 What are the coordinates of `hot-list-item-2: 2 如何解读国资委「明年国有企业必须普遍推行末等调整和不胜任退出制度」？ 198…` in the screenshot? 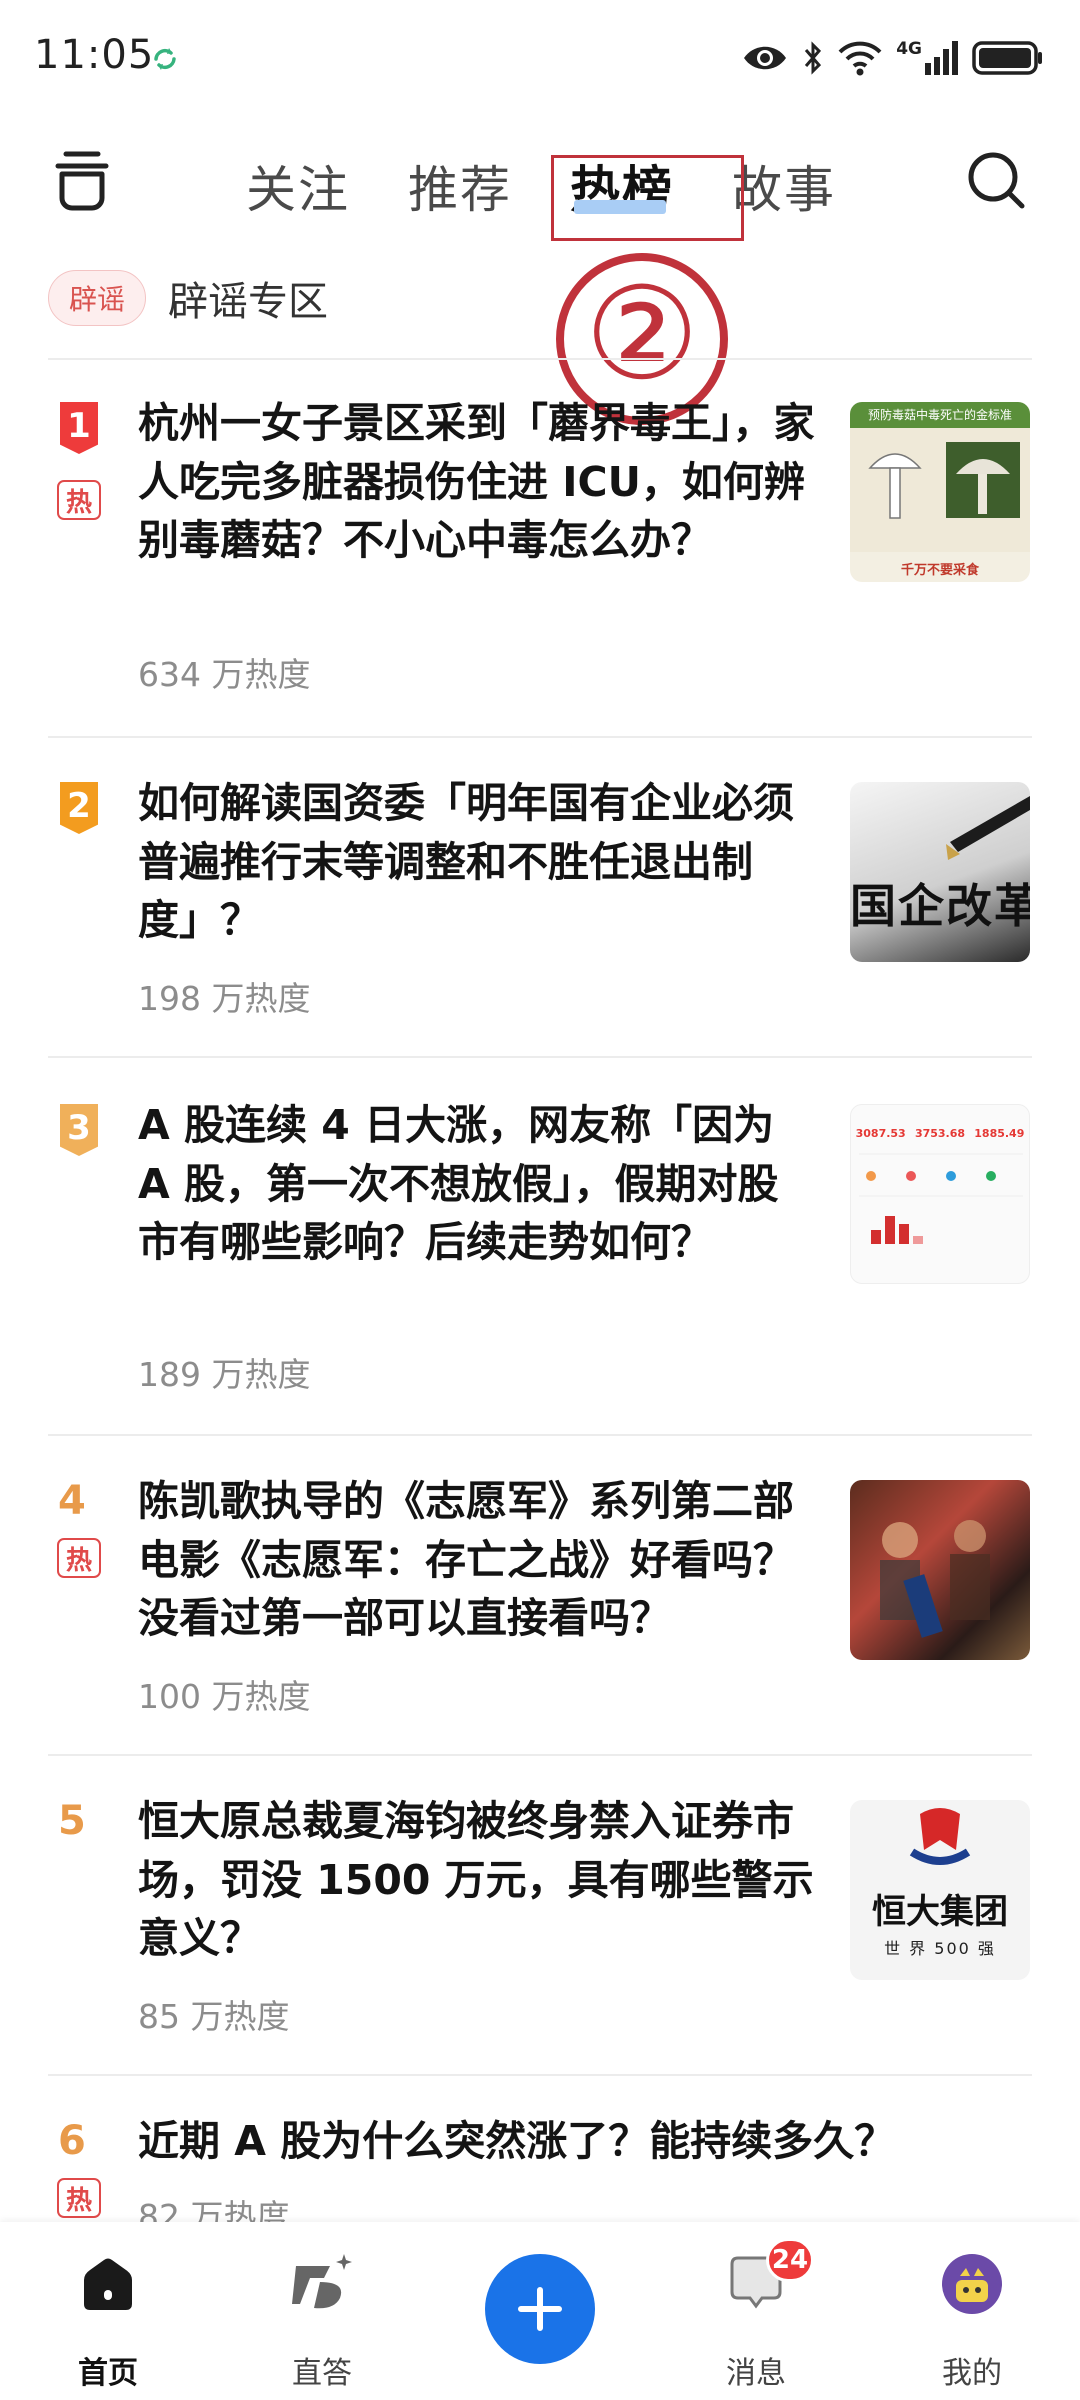 It's located at (540, 896).